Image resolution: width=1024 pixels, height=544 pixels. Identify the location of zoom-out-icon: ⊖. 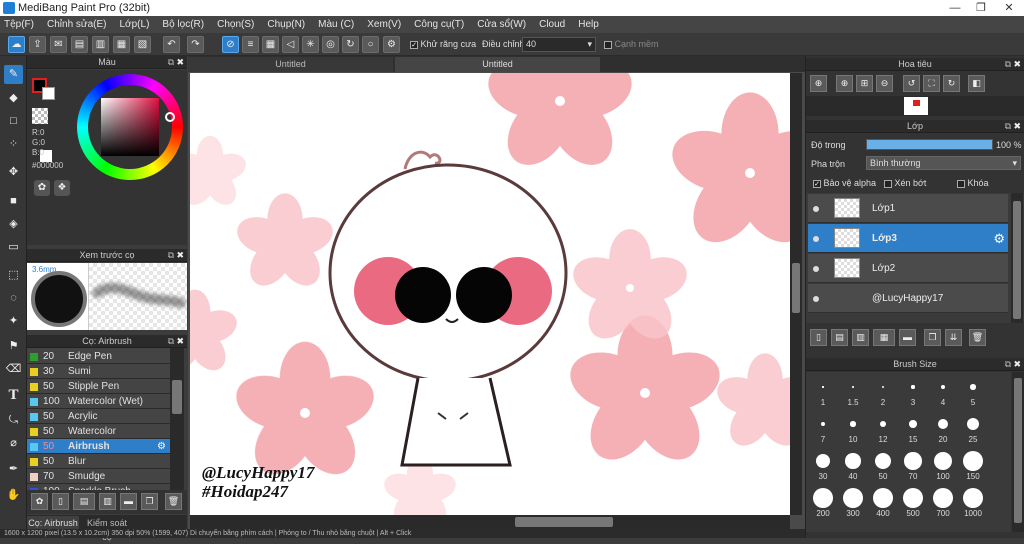
(884, 83).